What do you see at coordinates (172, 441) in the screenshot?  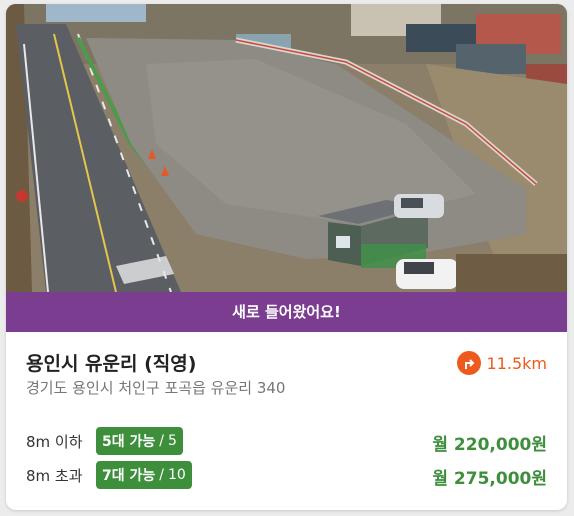 I see `capacity-text: 5` at bounding box center [172, 441].